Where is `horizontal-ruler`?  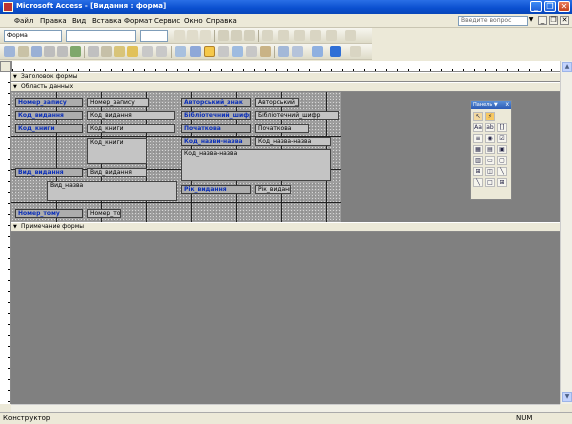
horizontal-ruler is located at coordinates (285, 66).